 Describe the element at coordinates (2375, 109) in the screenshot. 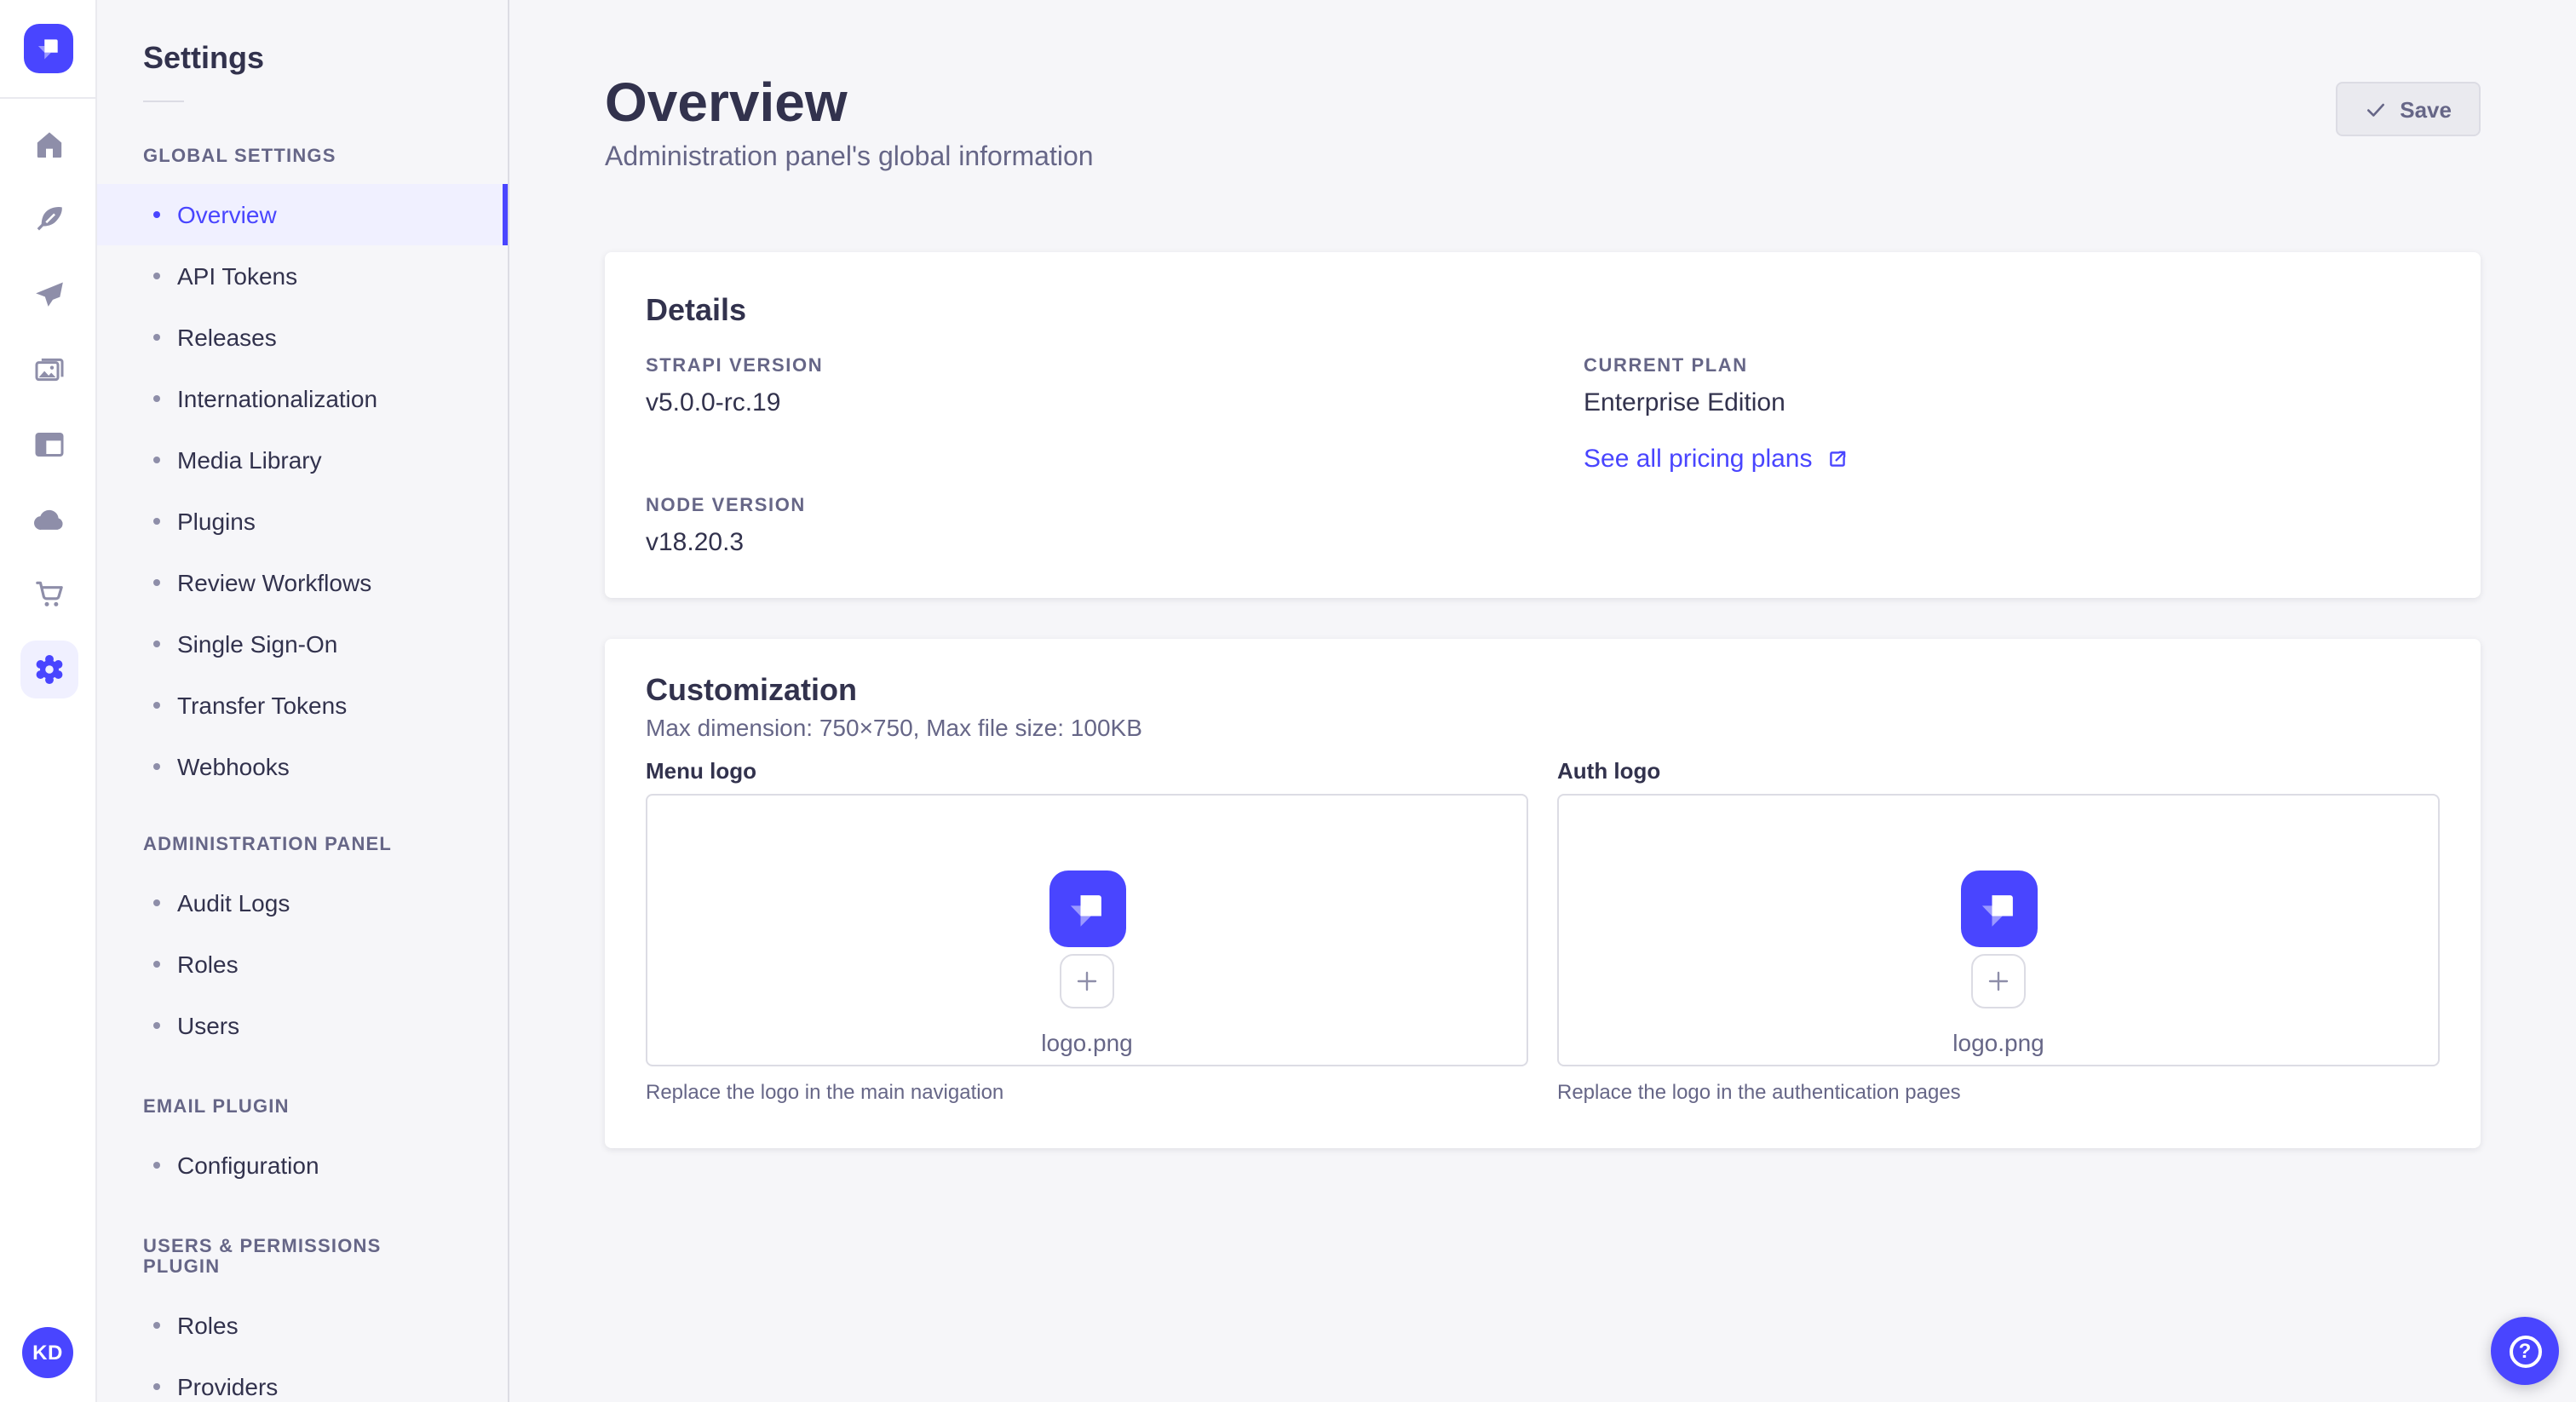

I see `check-icon` at that location.